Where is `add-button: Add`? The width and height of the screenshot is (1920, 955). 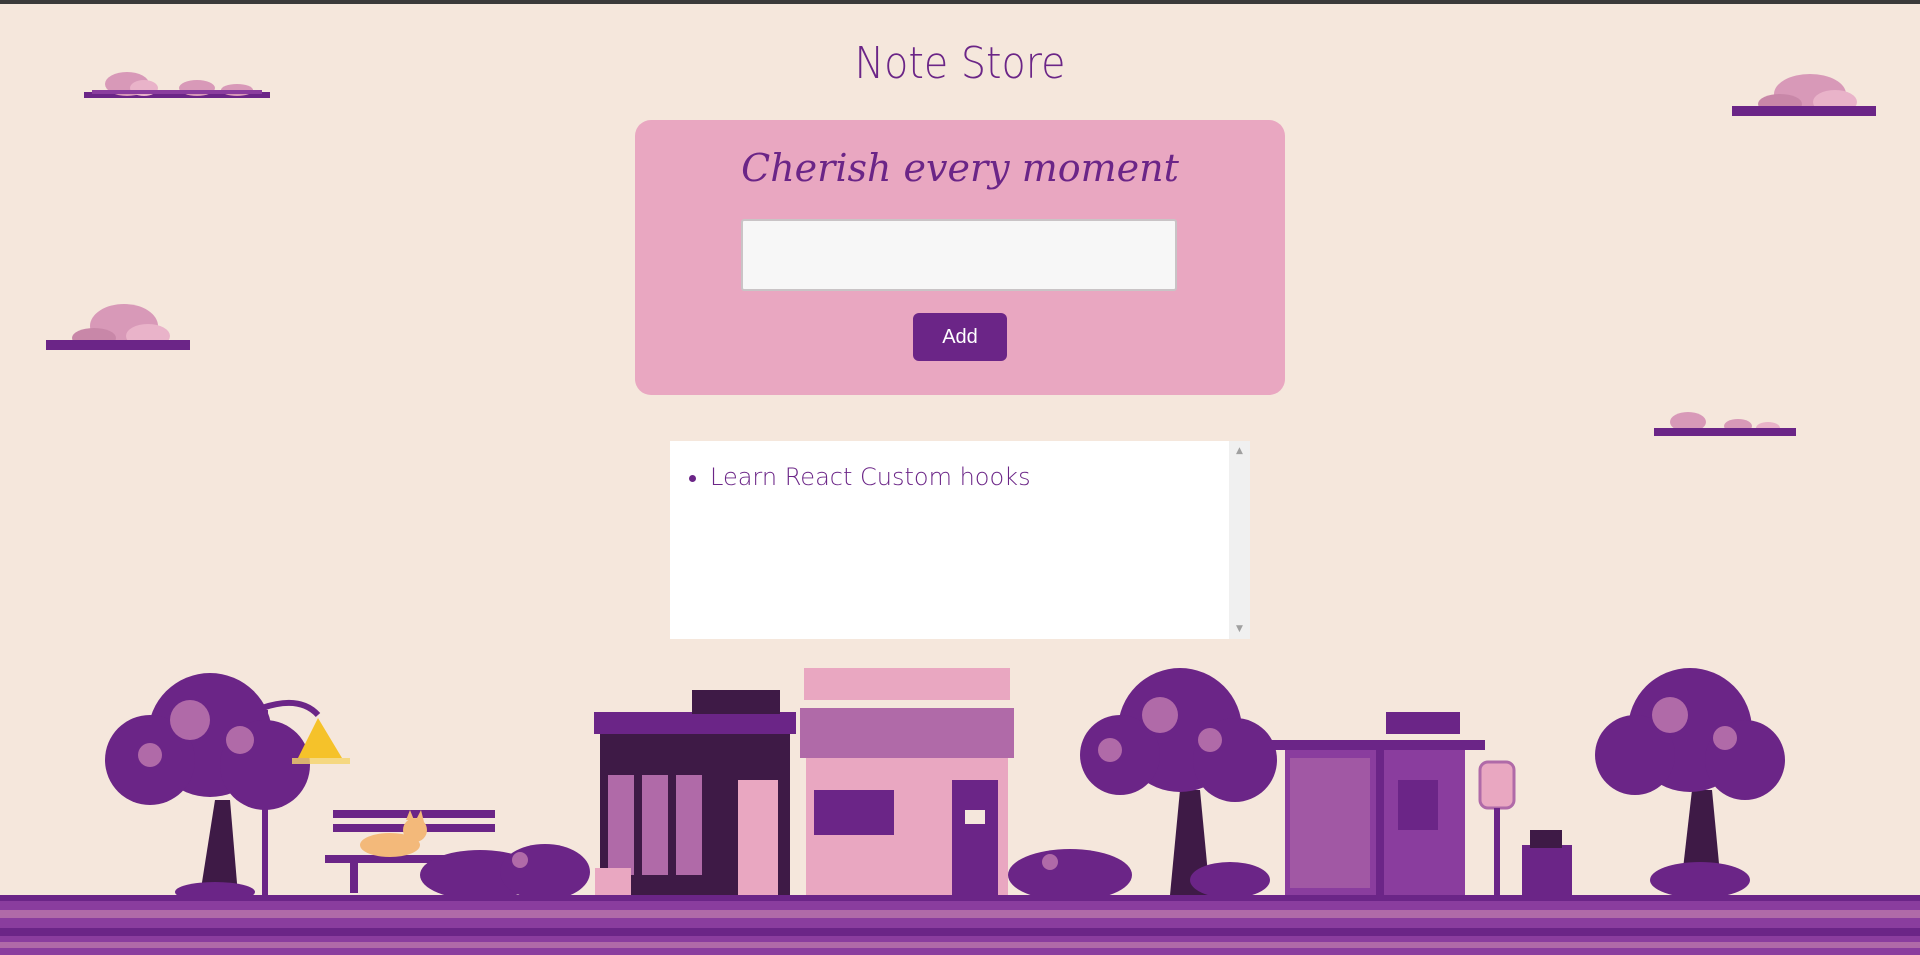 add-button: Add is located at coordinates (960, 337).